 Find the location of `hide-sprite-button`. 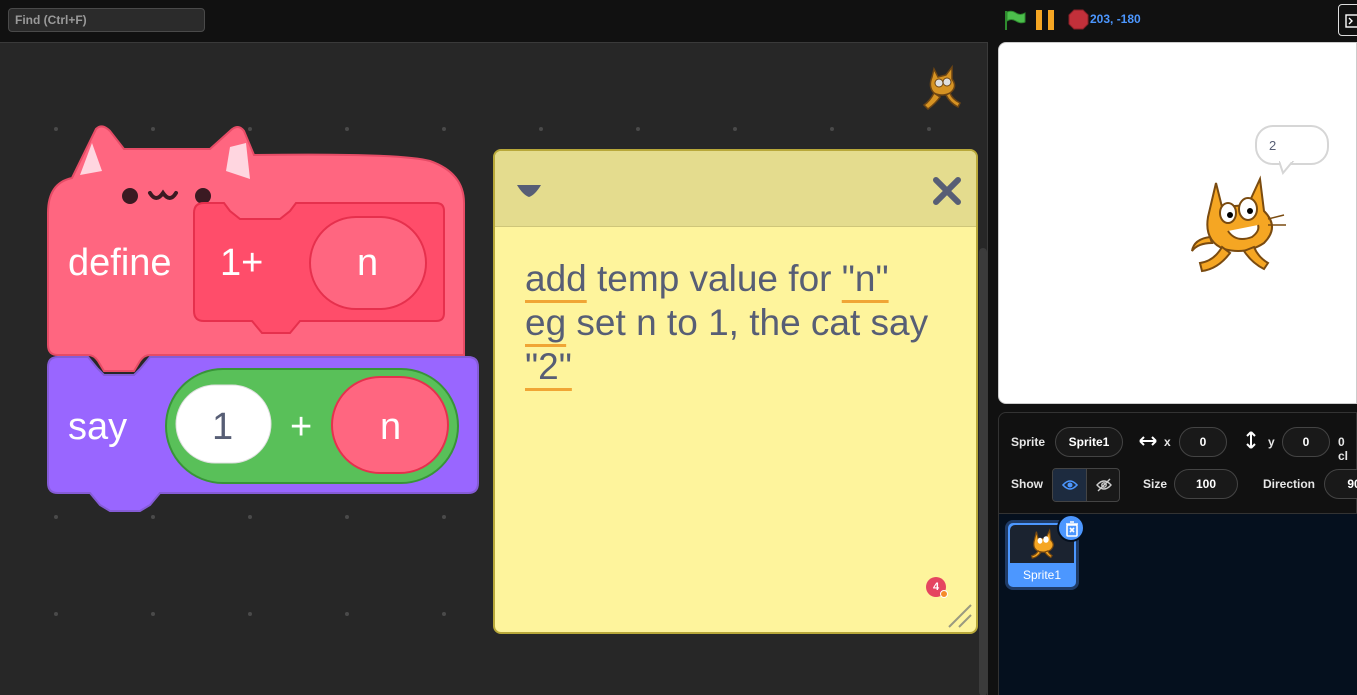

hide-sprite-button is located at coordinates (1103, 485).